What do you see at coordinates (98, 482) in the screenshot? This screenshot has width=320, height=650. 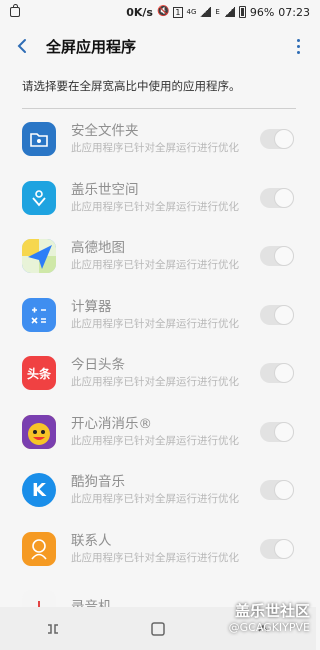 I see `app-name: 酷狗音乐` at bounding box center [98, 482].